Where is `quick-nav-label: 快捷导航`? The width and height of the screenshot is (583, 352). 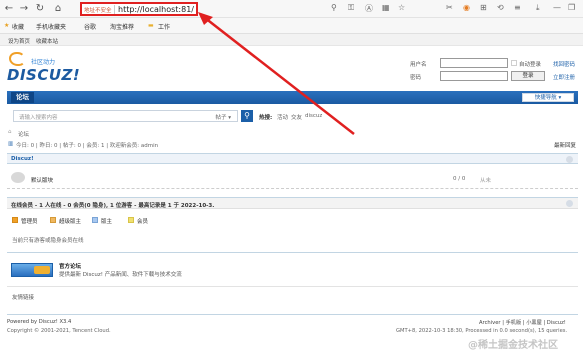
quick-nav-label: 快捷导航 is located at coordinates (545, 98).